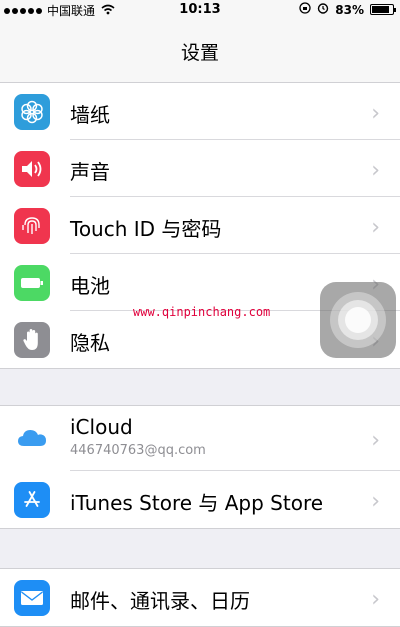 The height and width of the screenshot is (627, 400). I want to click on battery-percent: 83%, so click(349, 9).